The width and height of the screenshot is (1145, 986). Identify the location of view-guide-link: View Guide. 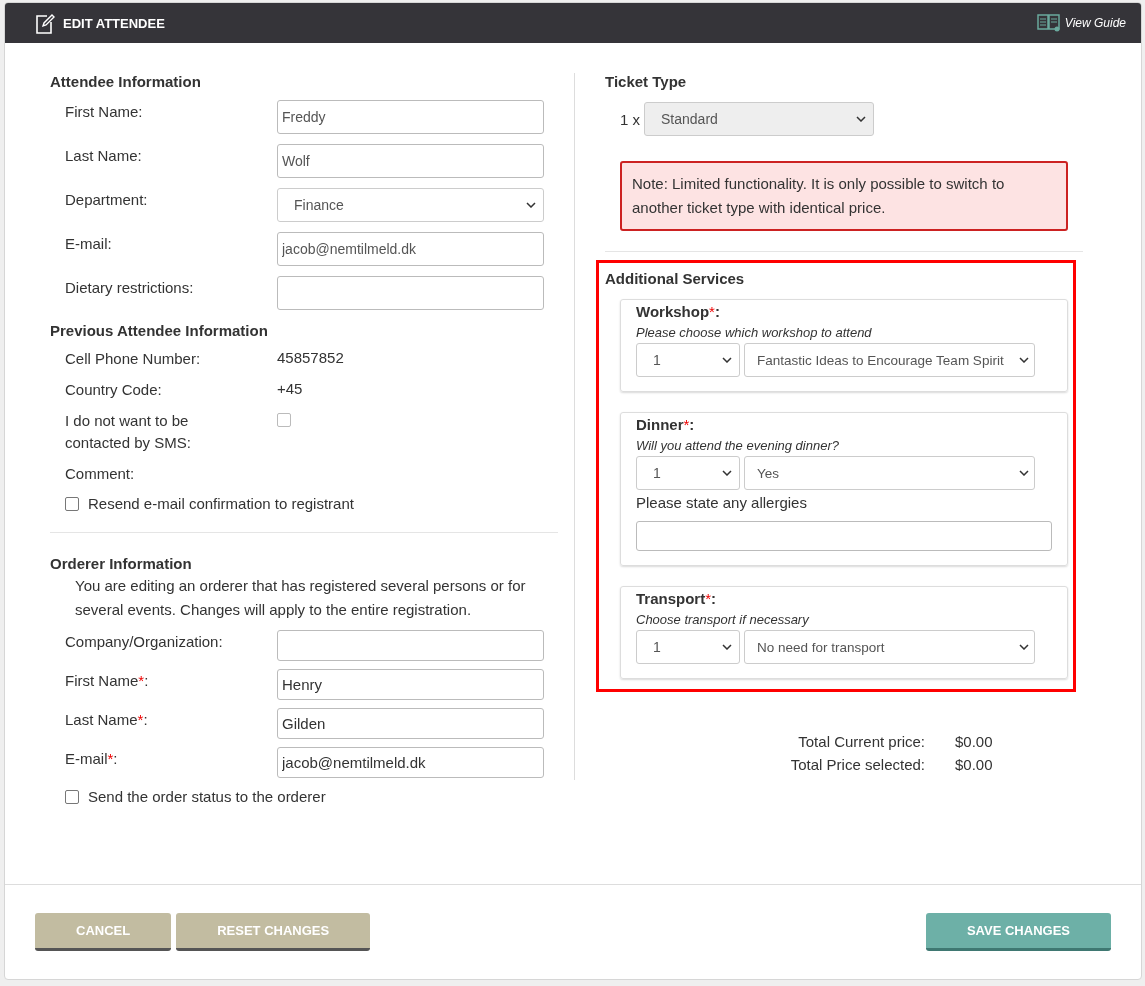
(1095, 23).